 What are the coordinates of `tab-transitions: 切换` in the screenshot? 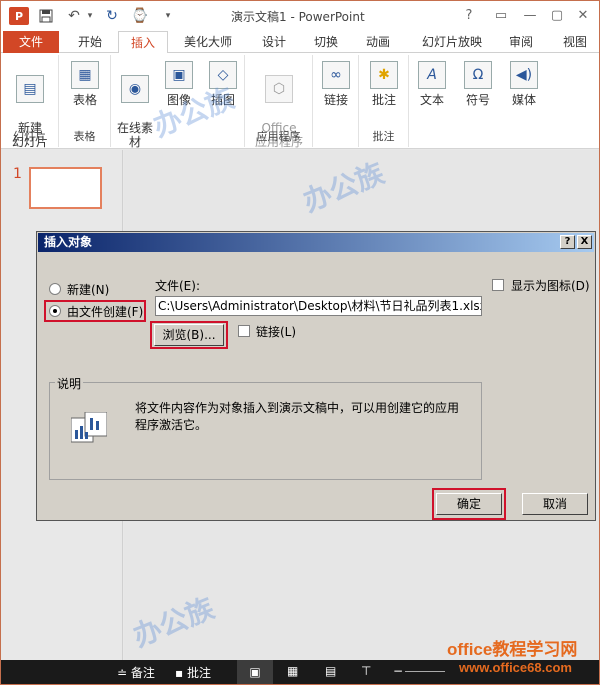 It's located at (326, 42).